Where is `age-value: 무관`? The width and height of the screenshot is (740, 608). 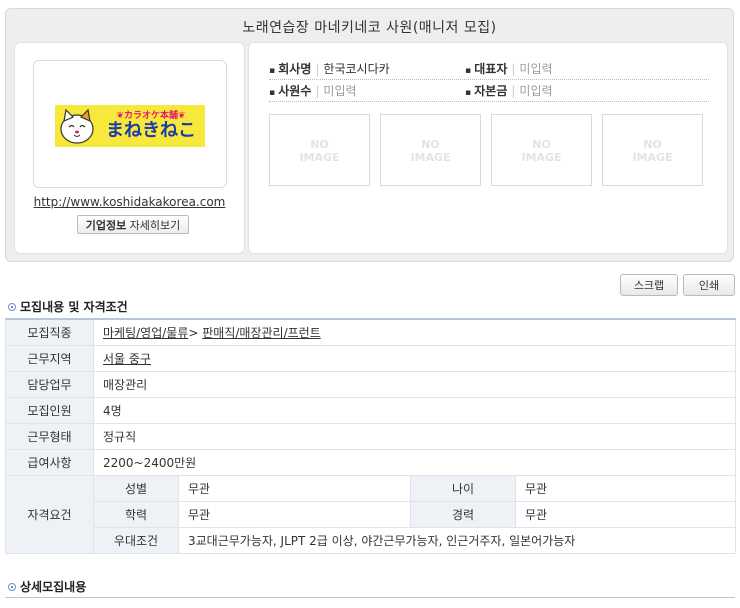
age-value: 무관 is located at coordinates (625, 488).